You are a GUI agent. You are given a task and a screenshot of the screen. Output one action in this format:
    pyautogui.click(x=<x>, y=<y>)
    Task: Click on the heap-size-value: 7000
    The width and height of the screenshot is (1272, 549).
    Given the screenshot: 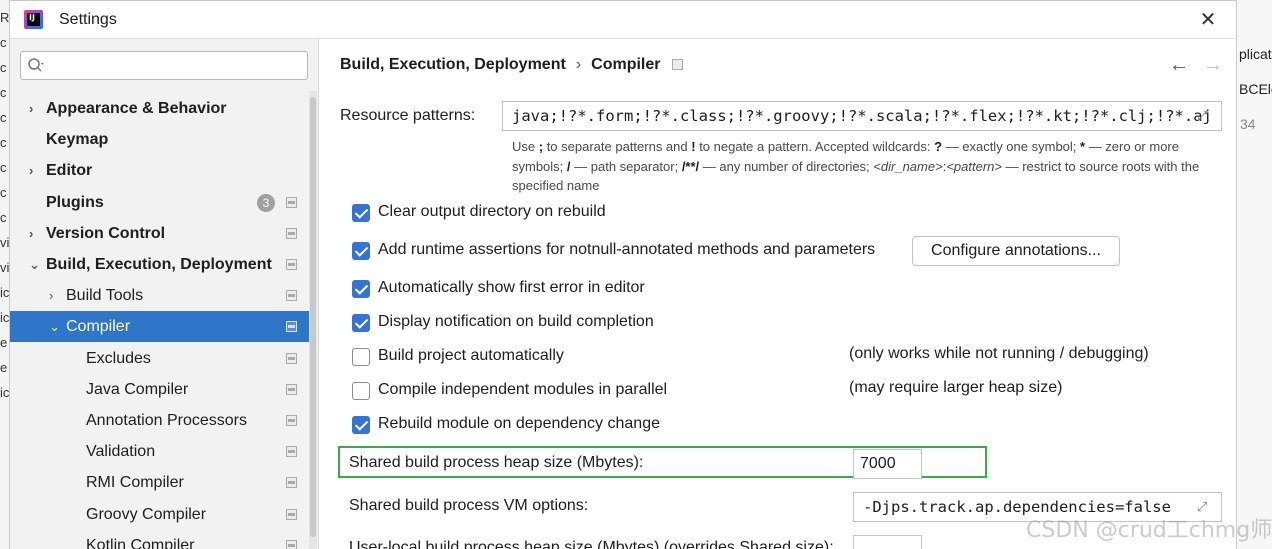 What is the action you would take?
    pyautogui.click(x=878, y=463)
    